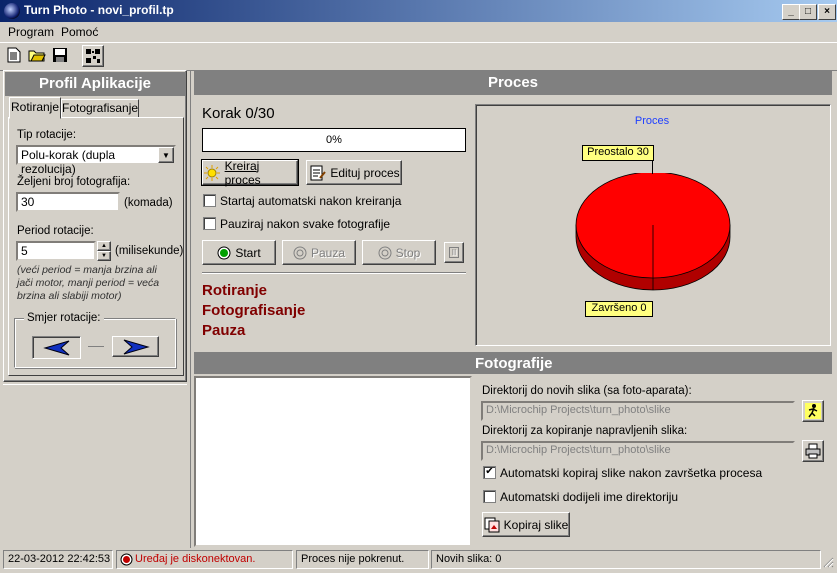 The height and width of the screenshot is (573, 837). I want to click on pie-title: Proces, so click(652, 121).